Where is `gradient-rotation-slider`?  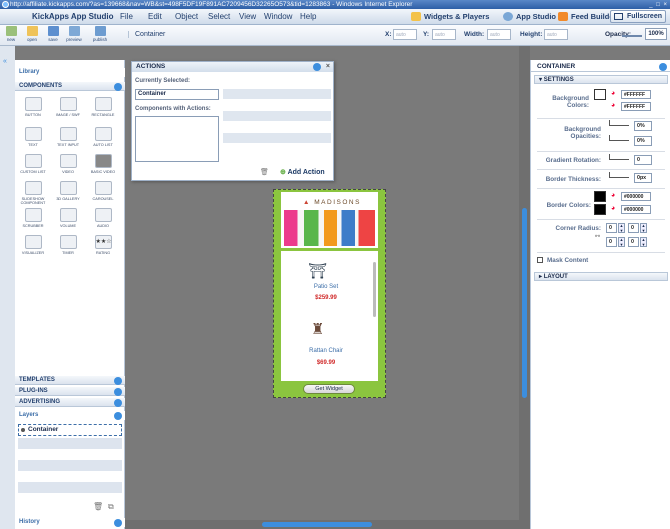 gradient-rotation-slider is located at coordinates (619, 157).